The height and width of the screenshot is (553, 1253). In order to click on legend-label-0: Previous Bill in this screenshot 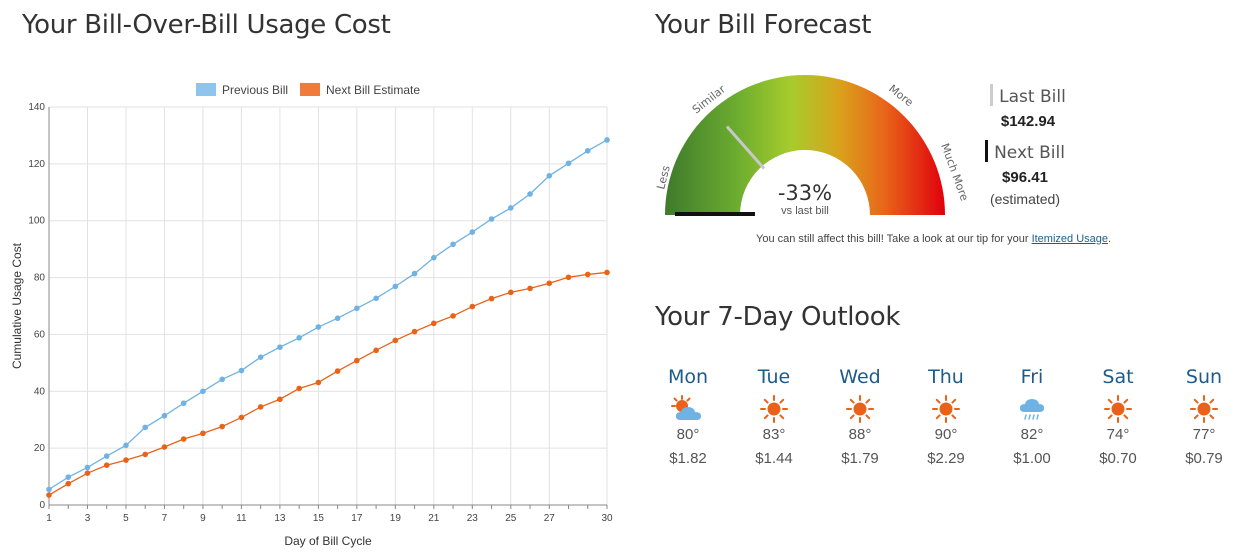, I will do `click(255, 90)`.